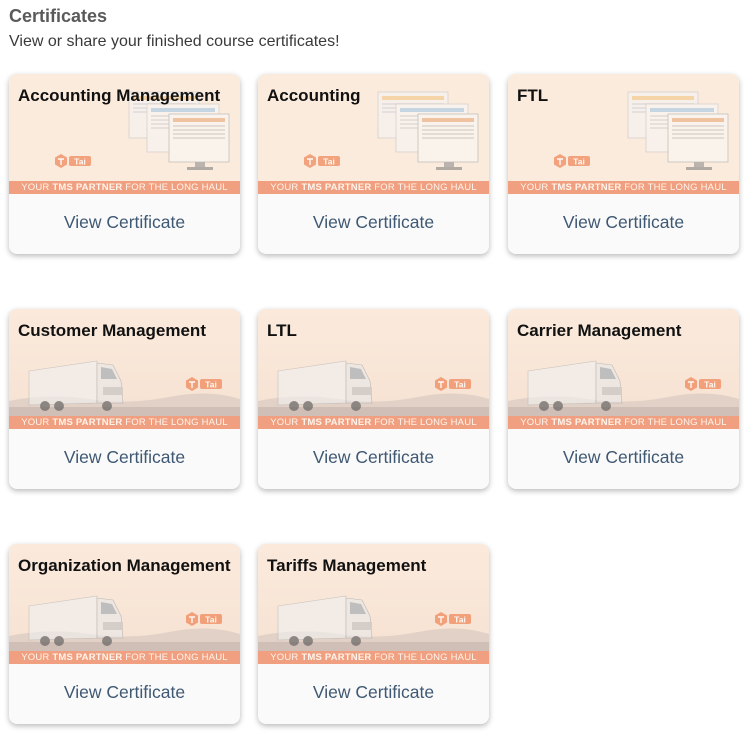 The width and height of the screenshot is (744, 734). I want to click on page-title: Certificates, so click(58, 16).